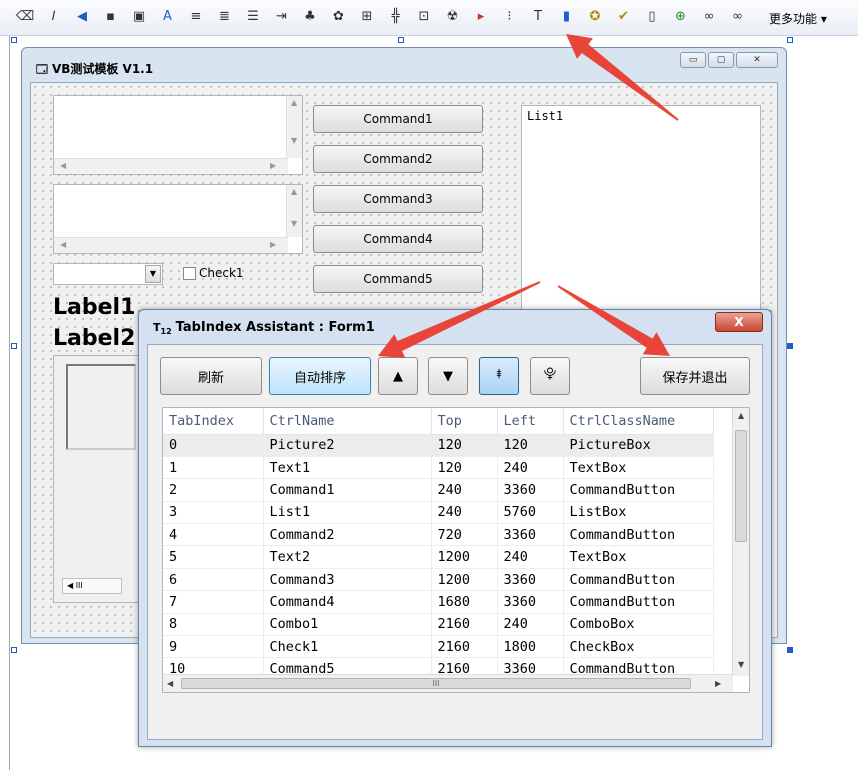  I want to click on move-up-button: ▲, so click(398, 376).